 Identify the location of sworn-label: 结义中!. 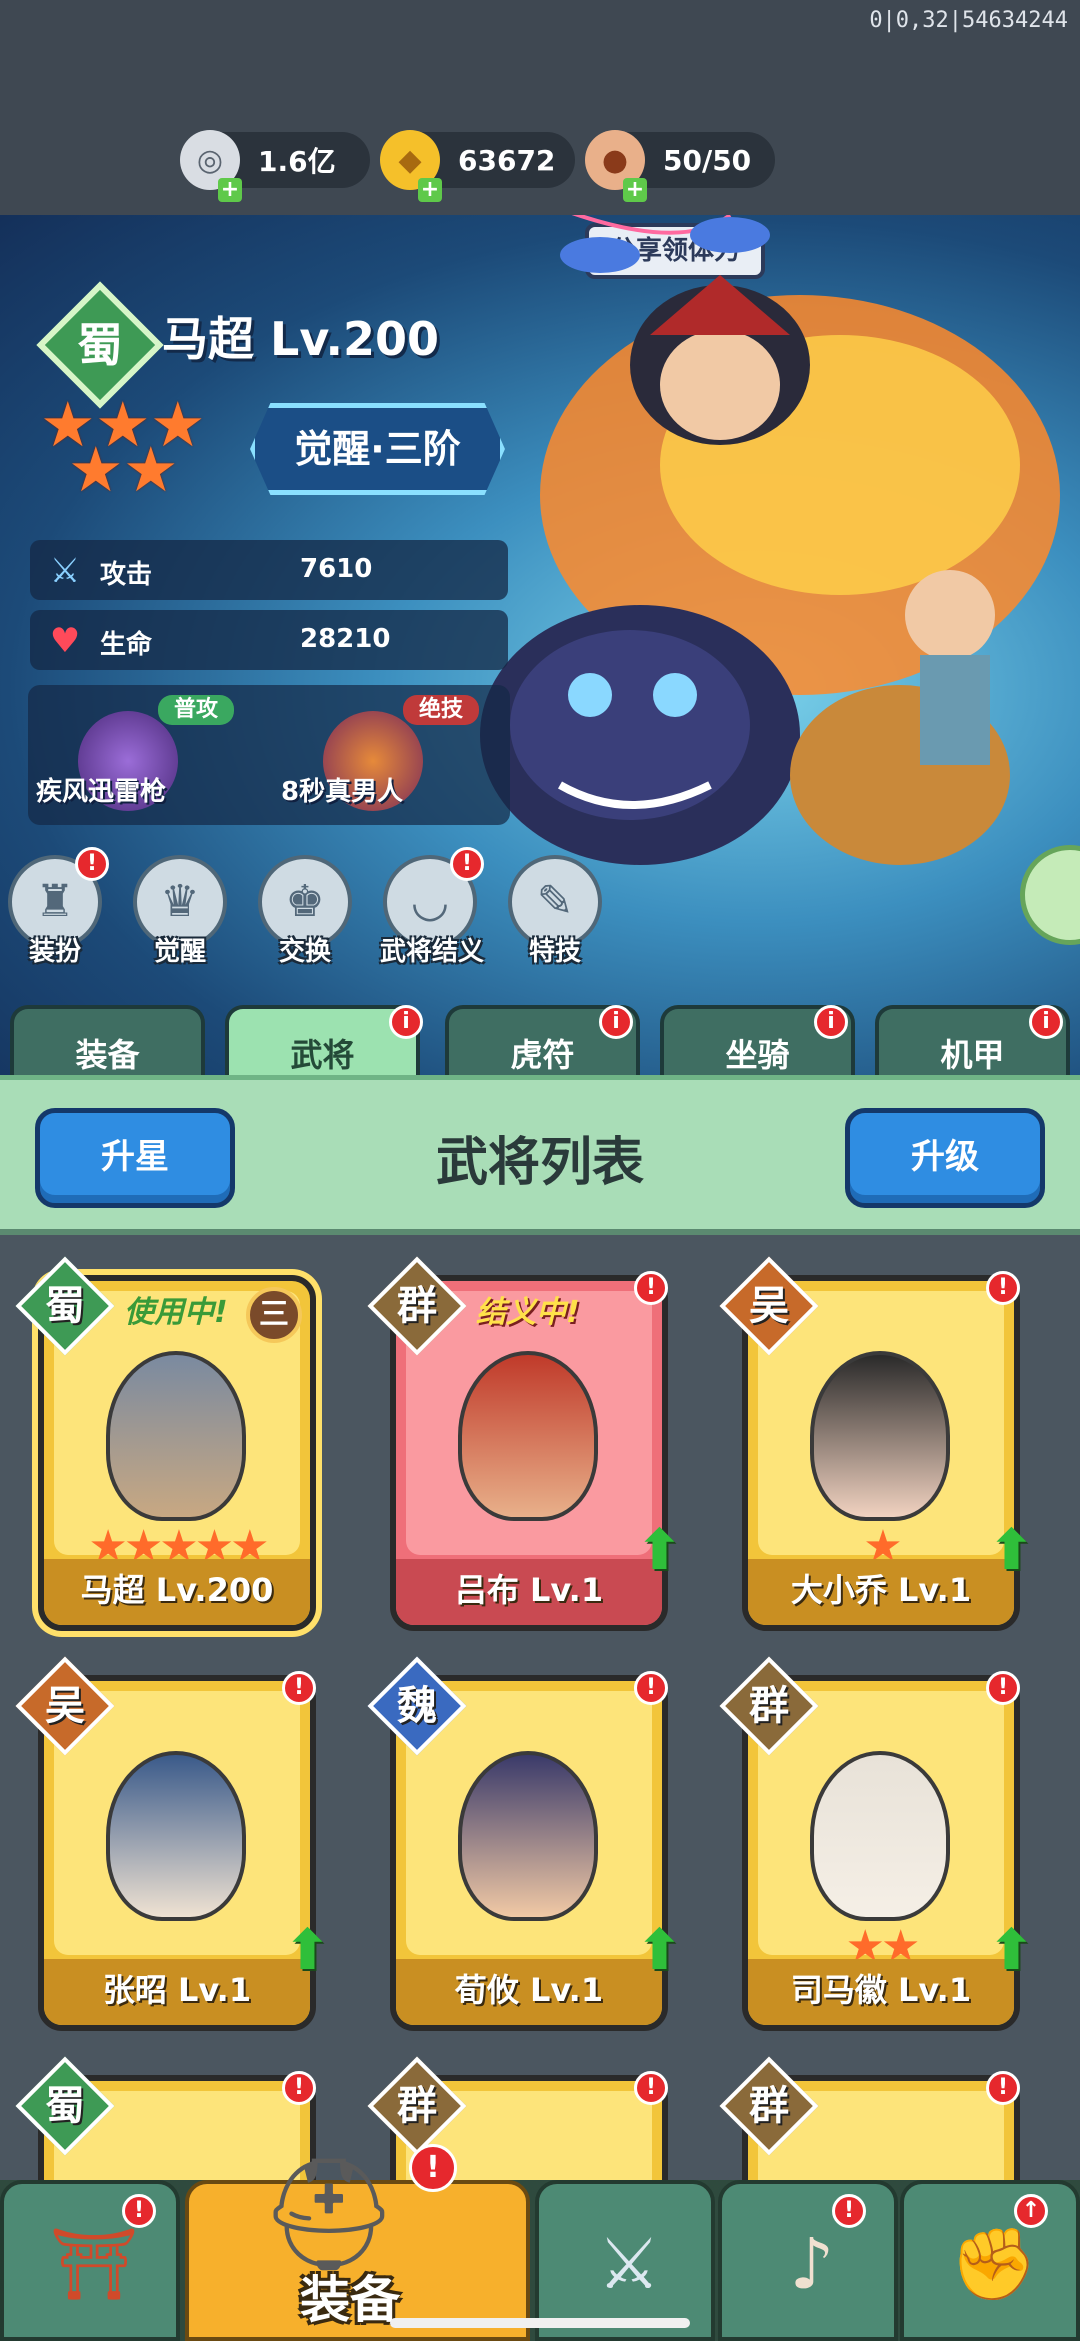
(528, 1312).